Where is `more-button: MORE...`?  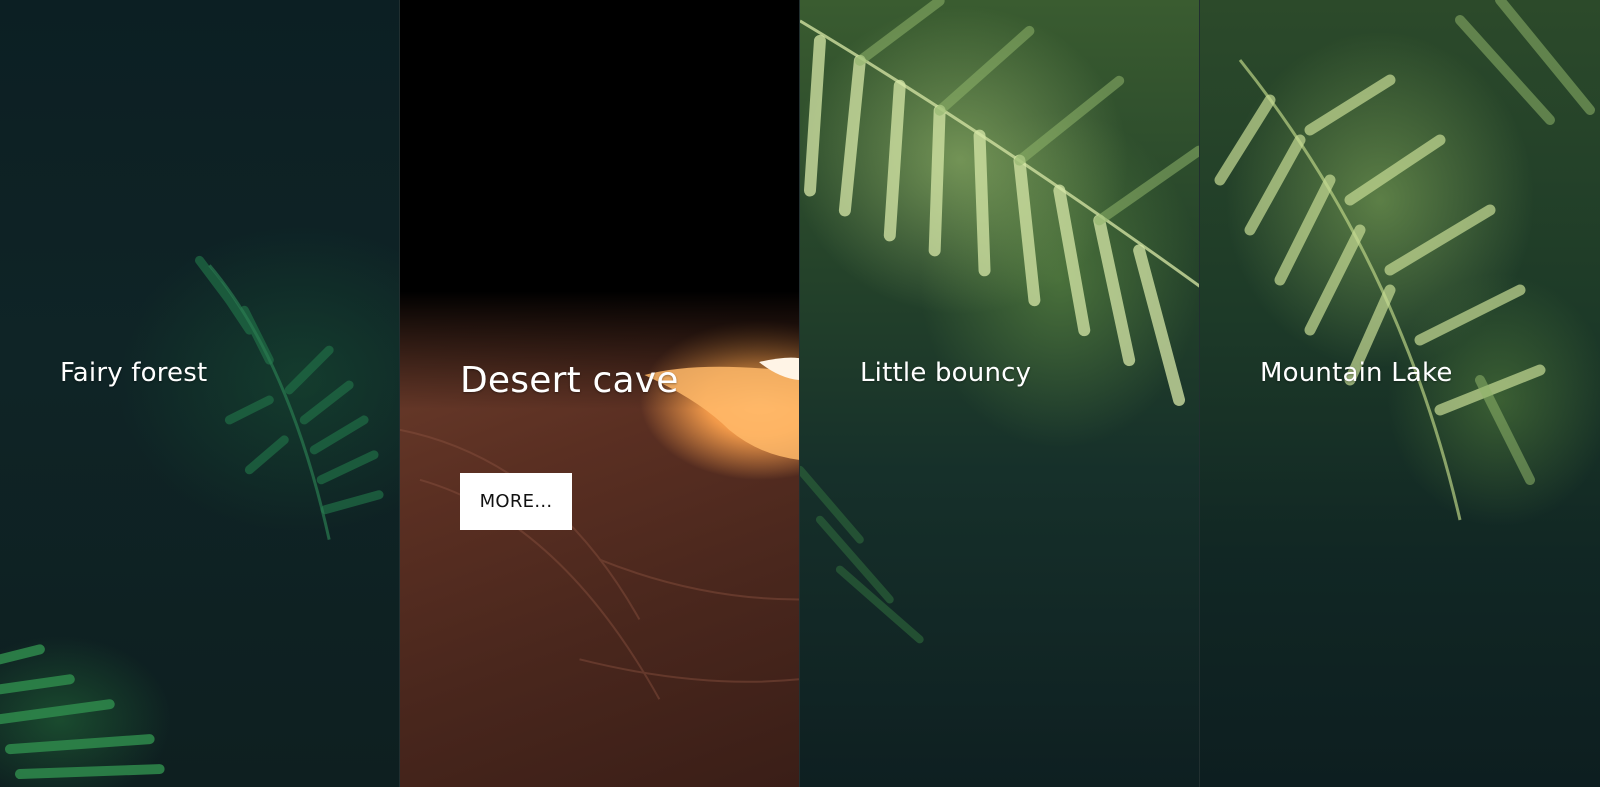
more-button: MORE... is located at coordinates (516, 501).